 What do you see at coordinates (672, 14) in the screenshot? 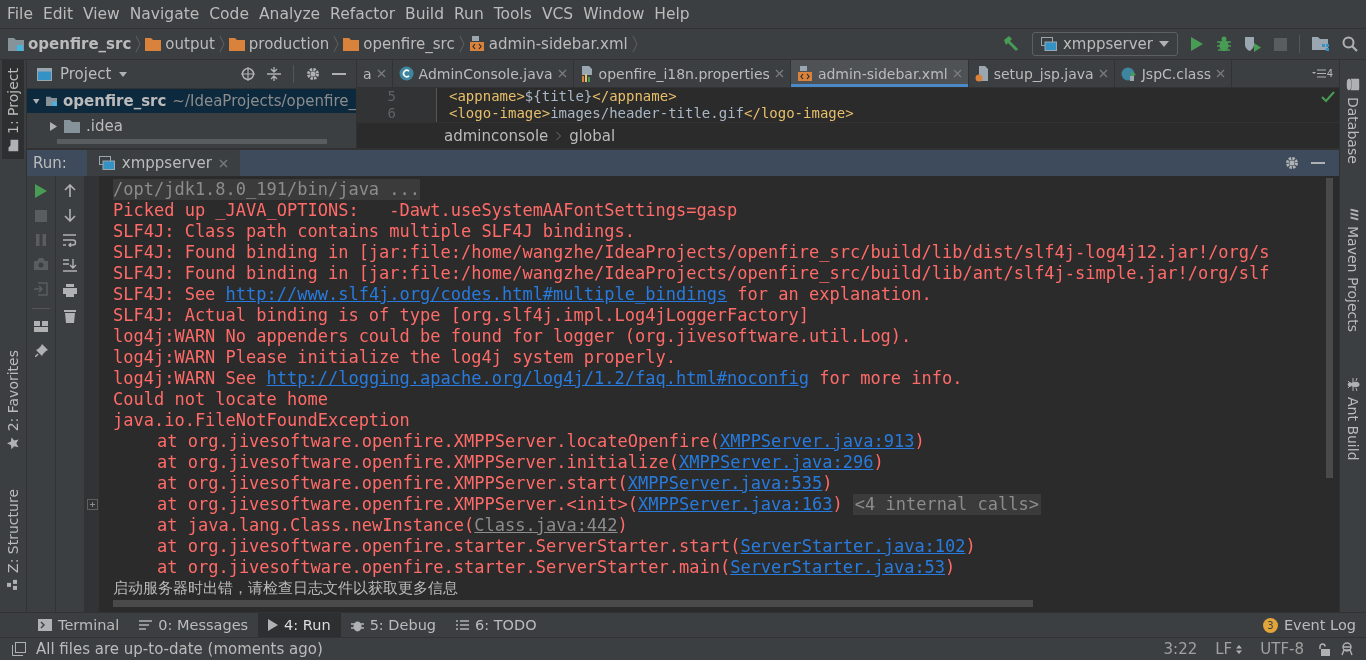
I see `menu-item: Help` at bounding box center [672, 14].